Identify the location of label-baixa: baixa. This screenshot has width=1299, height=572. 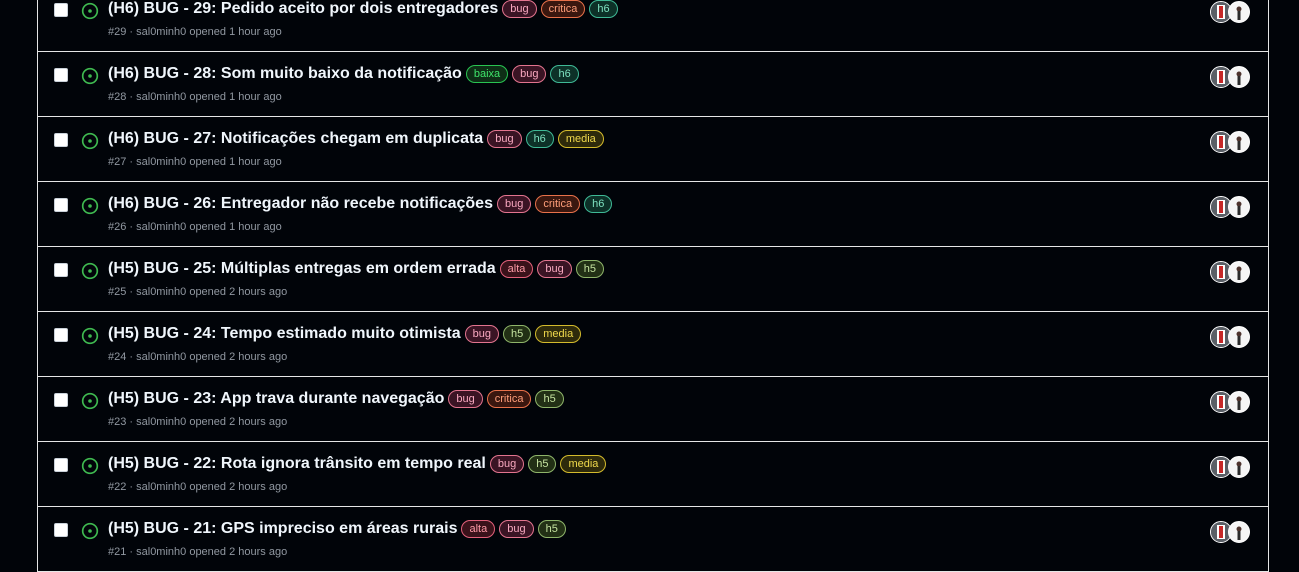
(487, 74).